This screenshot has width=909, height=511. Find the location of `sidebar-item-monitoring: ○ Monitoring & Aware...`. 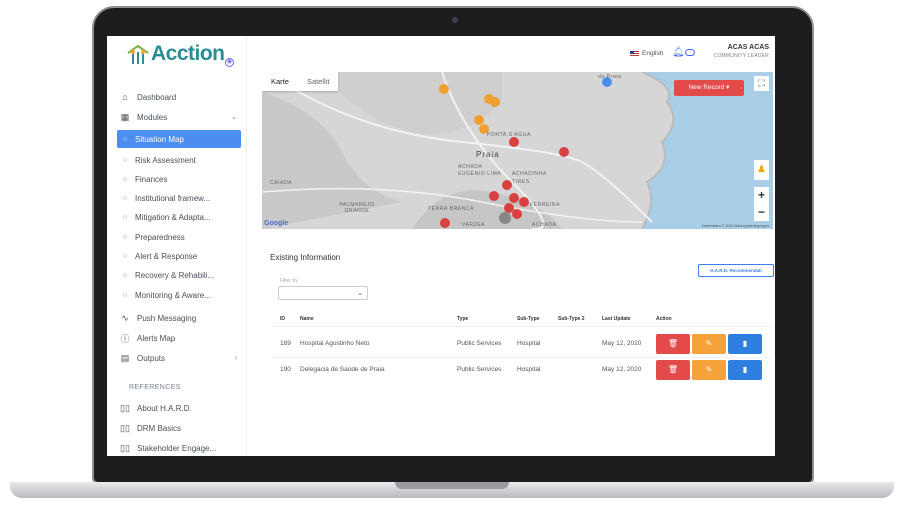

sidebar-item-monitoring: ○ Monitoring & Aware... is located at coordinates (179, 295).